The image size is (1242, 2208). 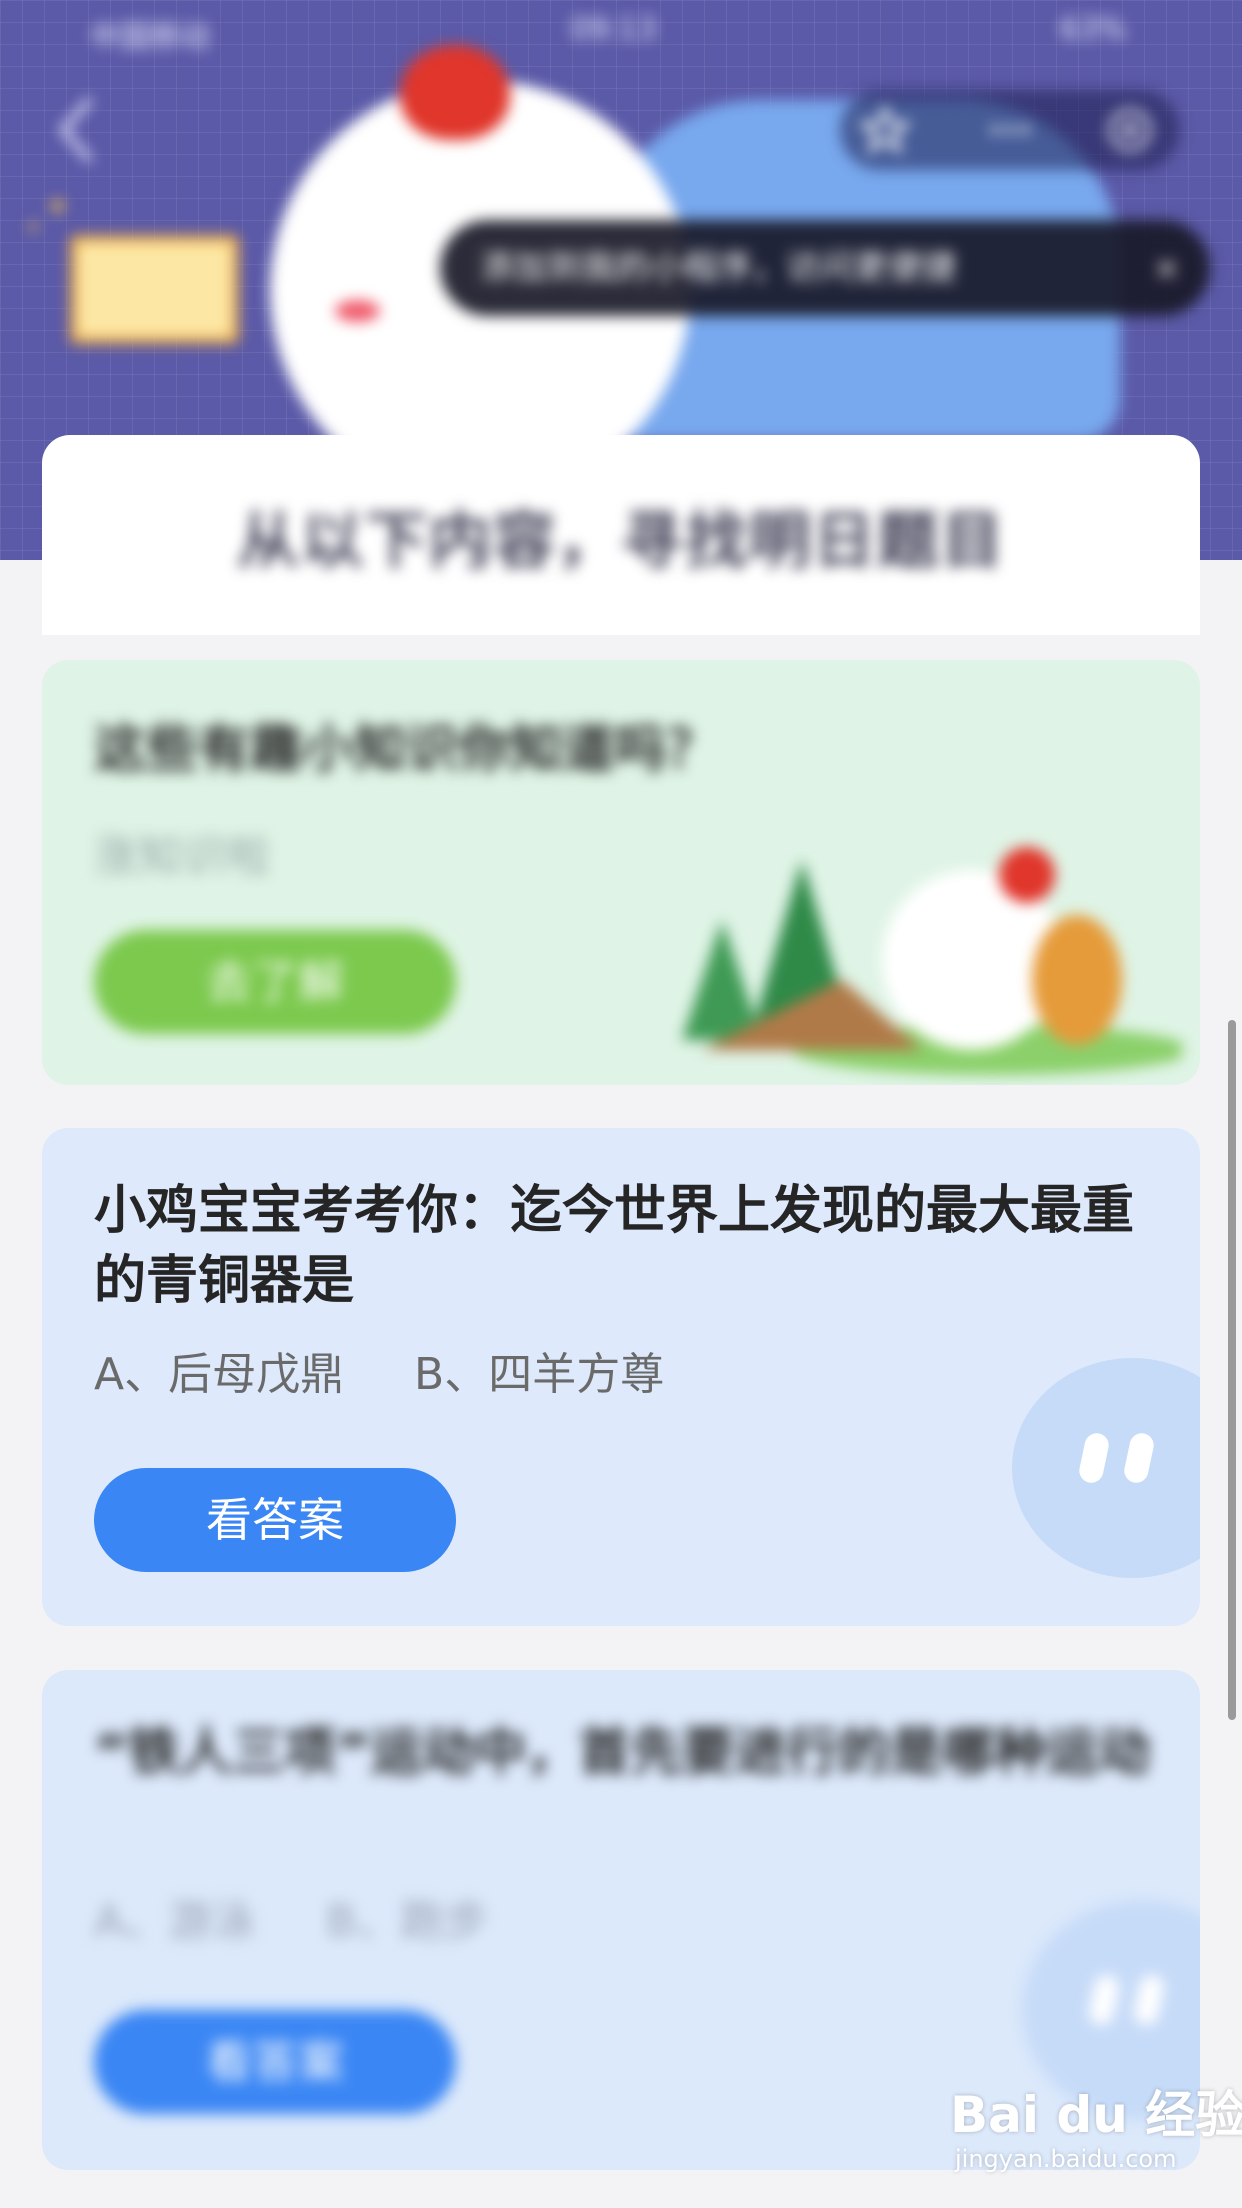 I want to click on section-title: 从以下内容，寻找明日题目, so click(x=620, y=540).